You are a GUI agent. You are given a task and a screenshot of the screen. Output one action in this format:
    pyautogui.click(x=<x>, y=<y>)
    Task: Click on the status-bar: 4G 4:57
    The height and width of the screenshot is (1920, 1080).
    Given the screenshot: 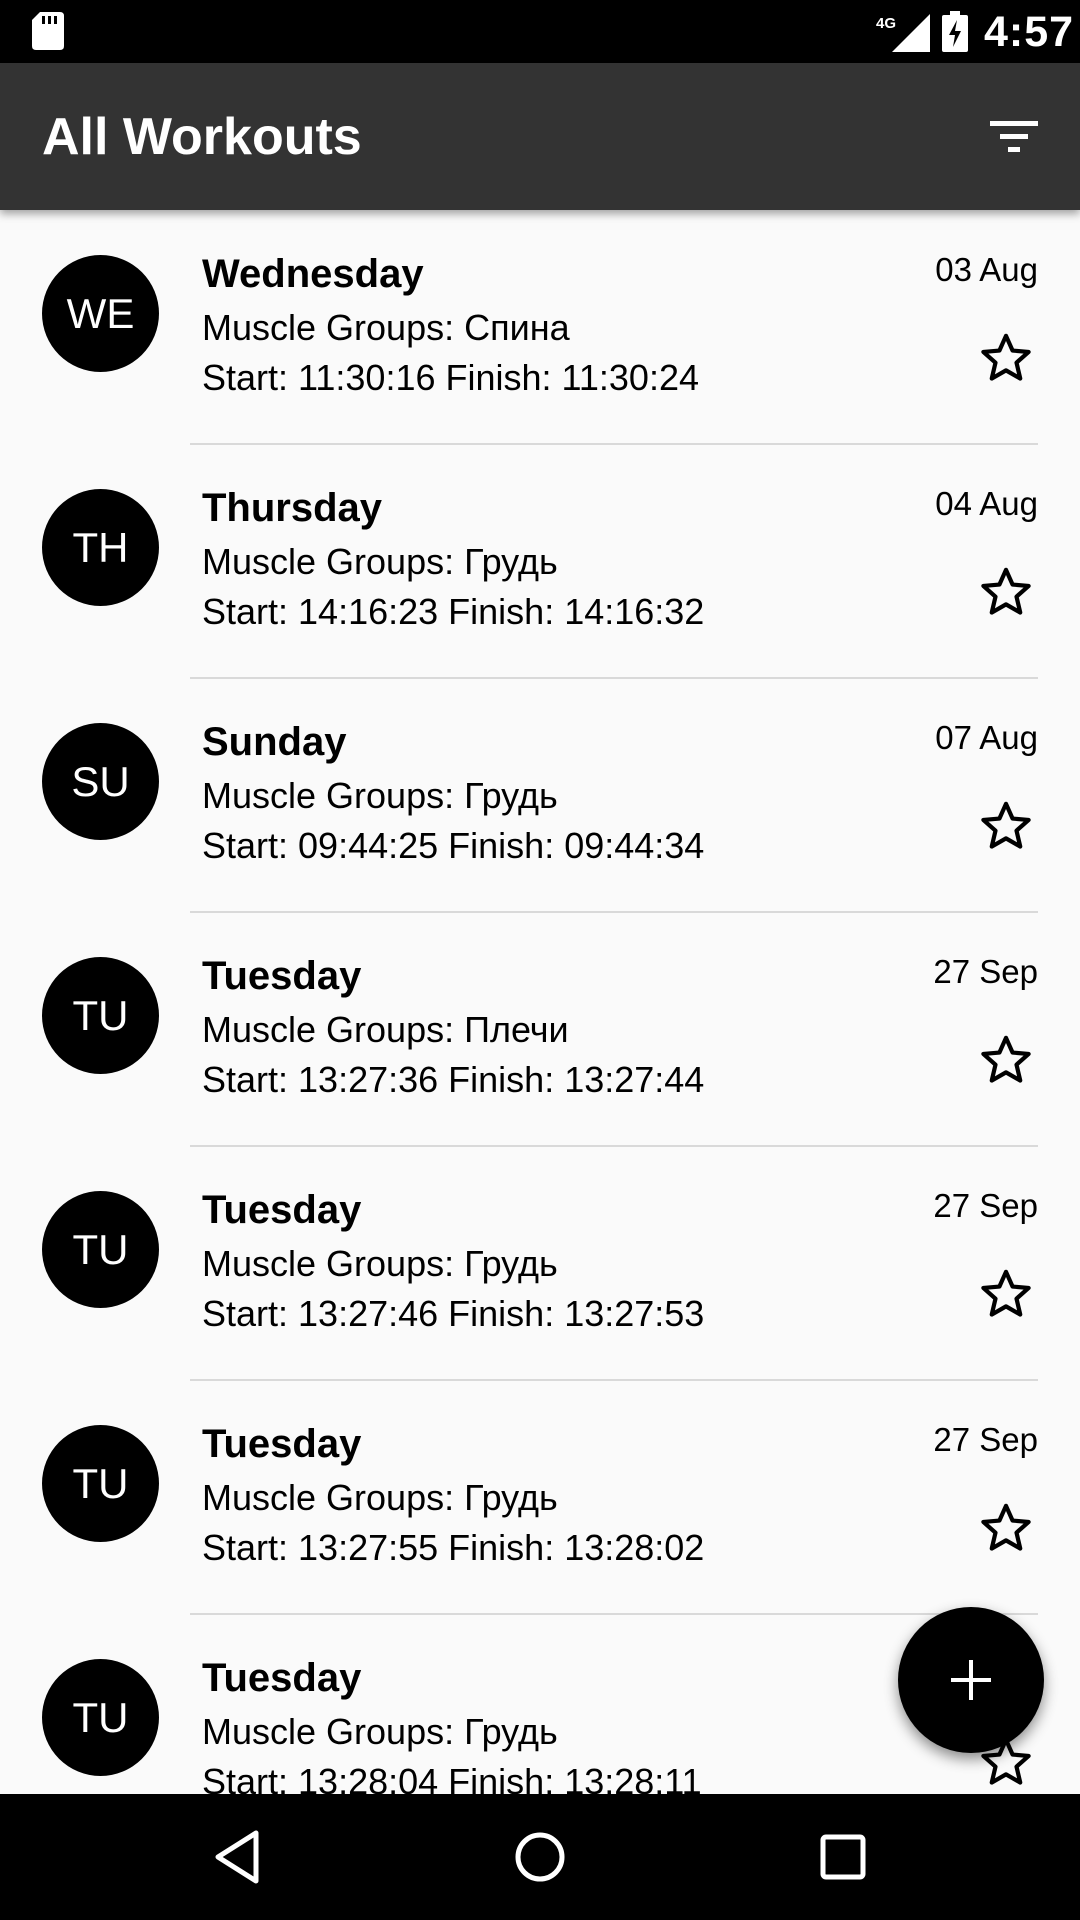 What is the action you would take?
    pyautogui.click(x=540, y=31)
    